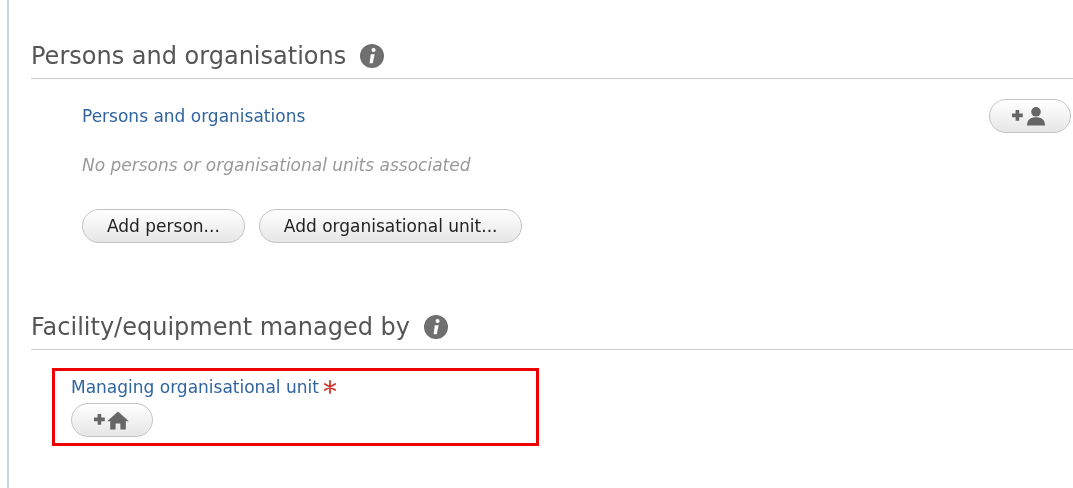  I want to click on empty-message: No persons or organisational units associated, so click(277, 165).